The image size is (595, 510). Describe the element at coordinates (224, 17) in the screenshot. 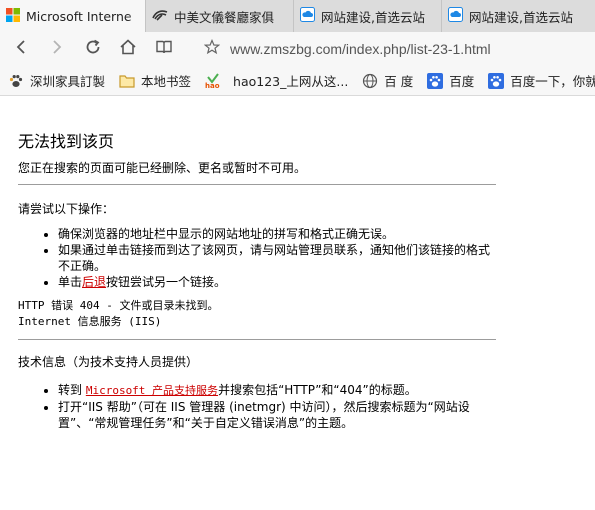

I see `tab-label: 中美文儀餐廳家俱` at that location.